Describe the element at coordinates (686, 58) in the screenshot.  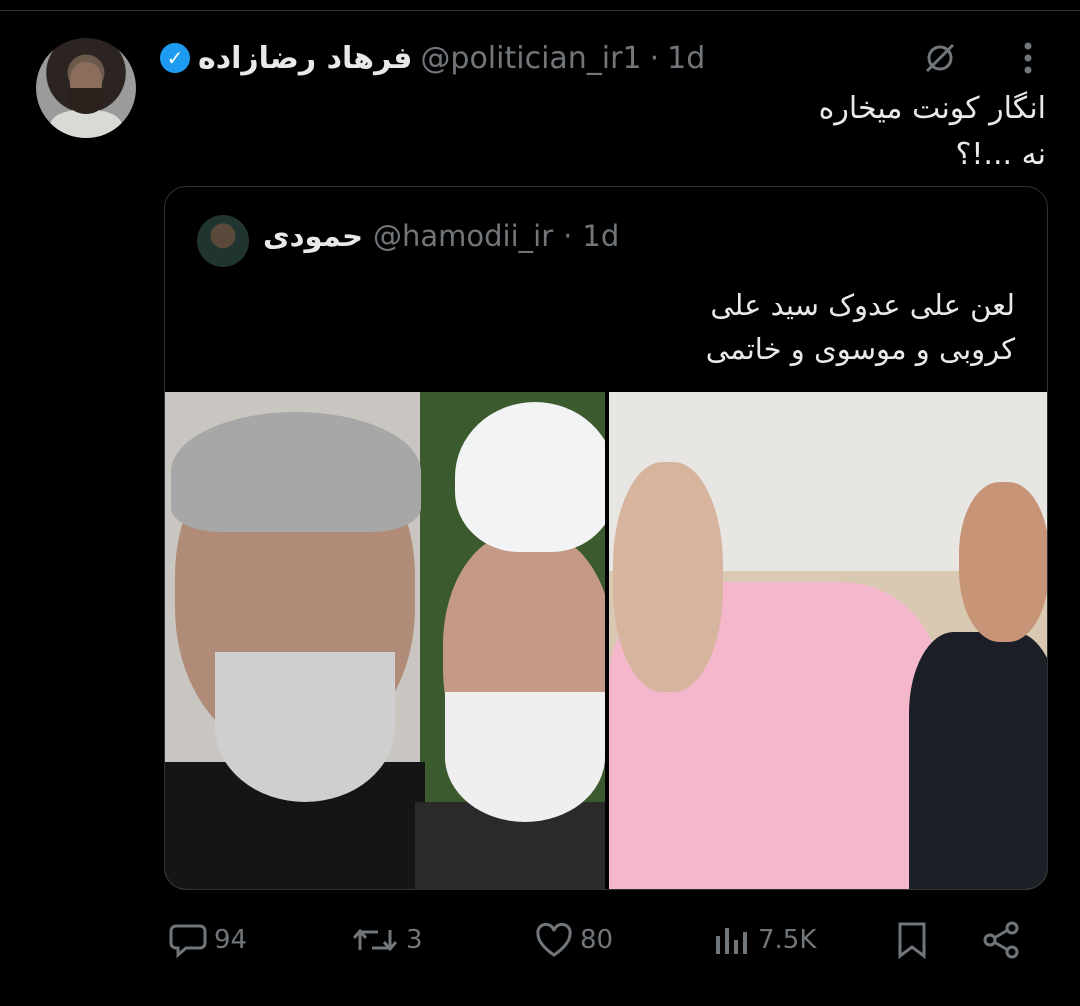
I see `tweet-timestamp: 1d` at that location.